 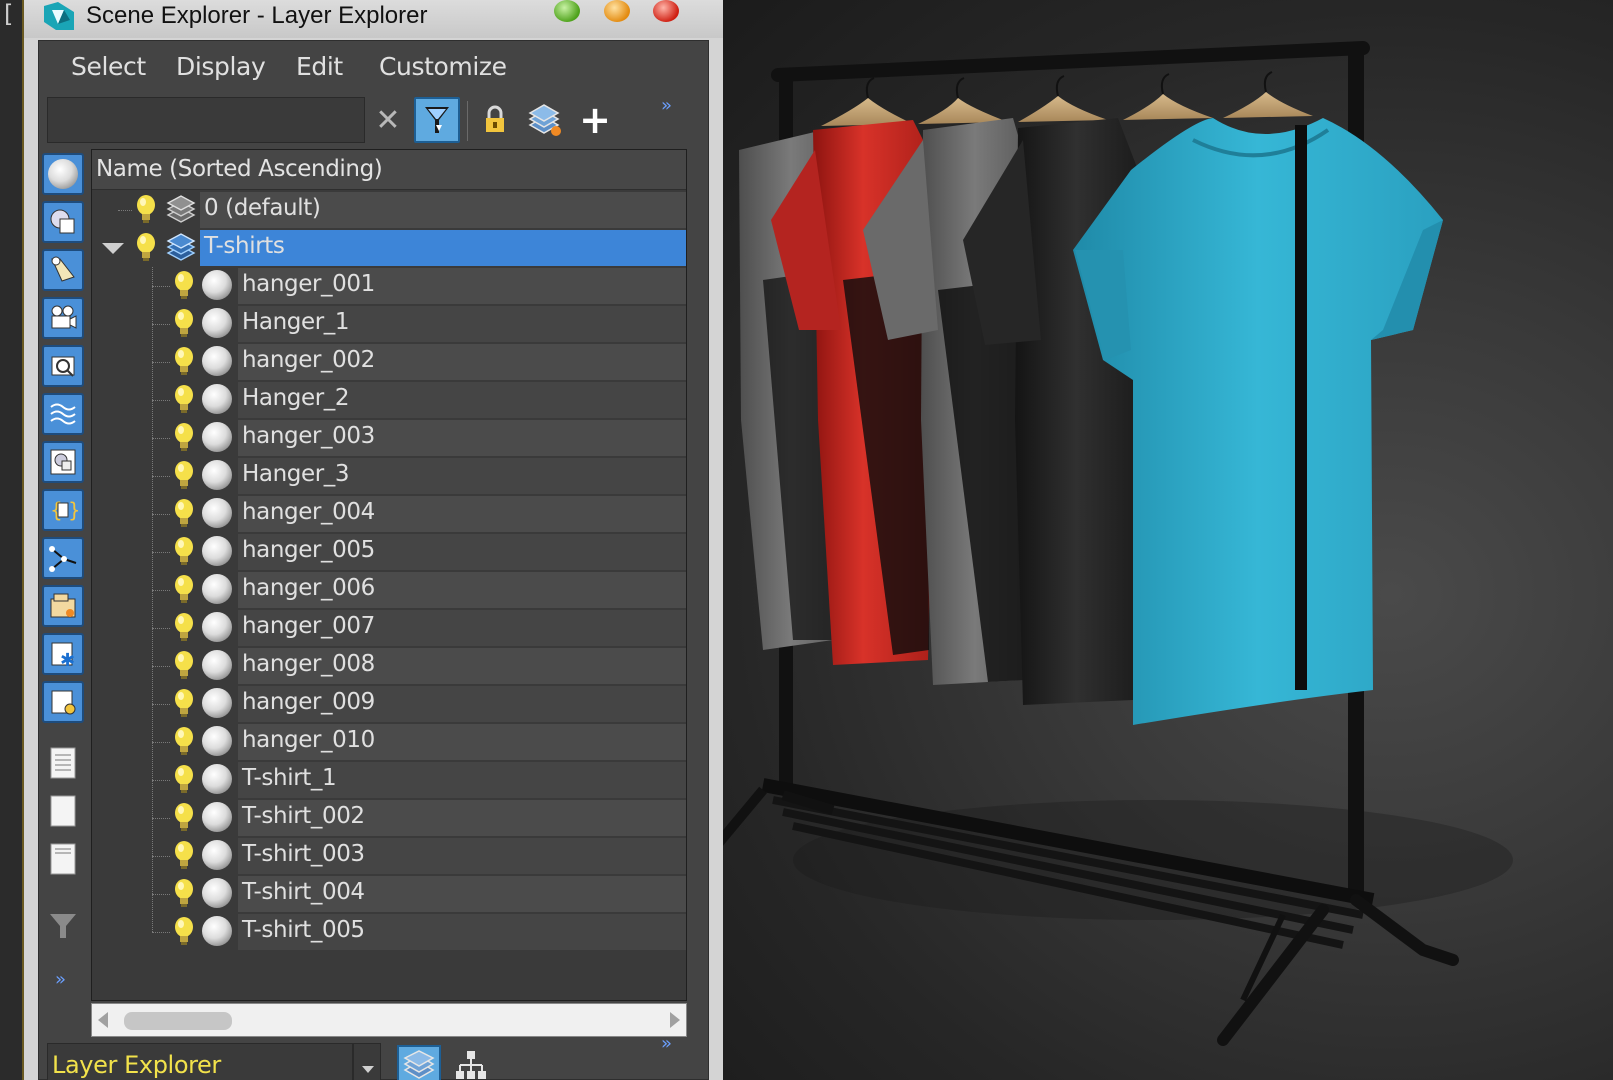 I want to click on object-row: T-shirt_004, so click(x=389, y=894).